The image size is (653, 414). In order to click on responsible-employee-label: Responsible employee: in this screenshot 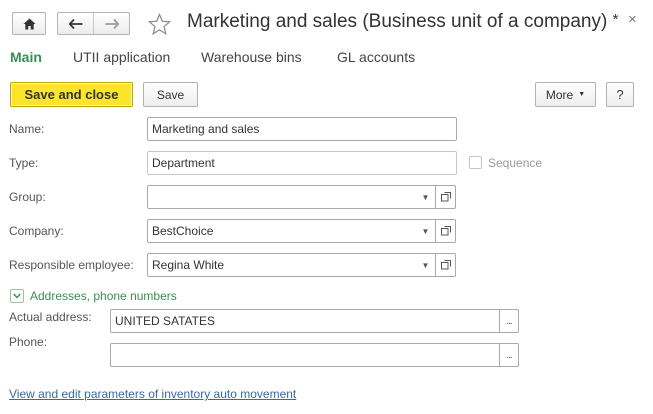, I will do `click(71, 265)`.